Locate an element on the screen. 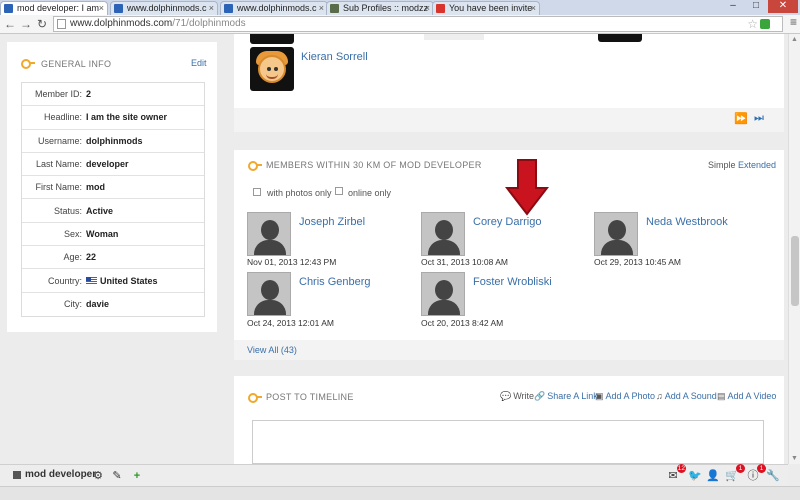 This screenshot has height=500, width=800. member-date: Oct 24, 2013 12:01 AM is located at coordinates (290, 323).